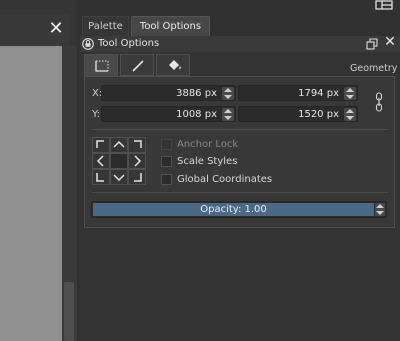 The image size is (400, 341). Describe the element at coordinates (166, 144) in the screenshot. I see `anchor-lock-checkbox` at that location.